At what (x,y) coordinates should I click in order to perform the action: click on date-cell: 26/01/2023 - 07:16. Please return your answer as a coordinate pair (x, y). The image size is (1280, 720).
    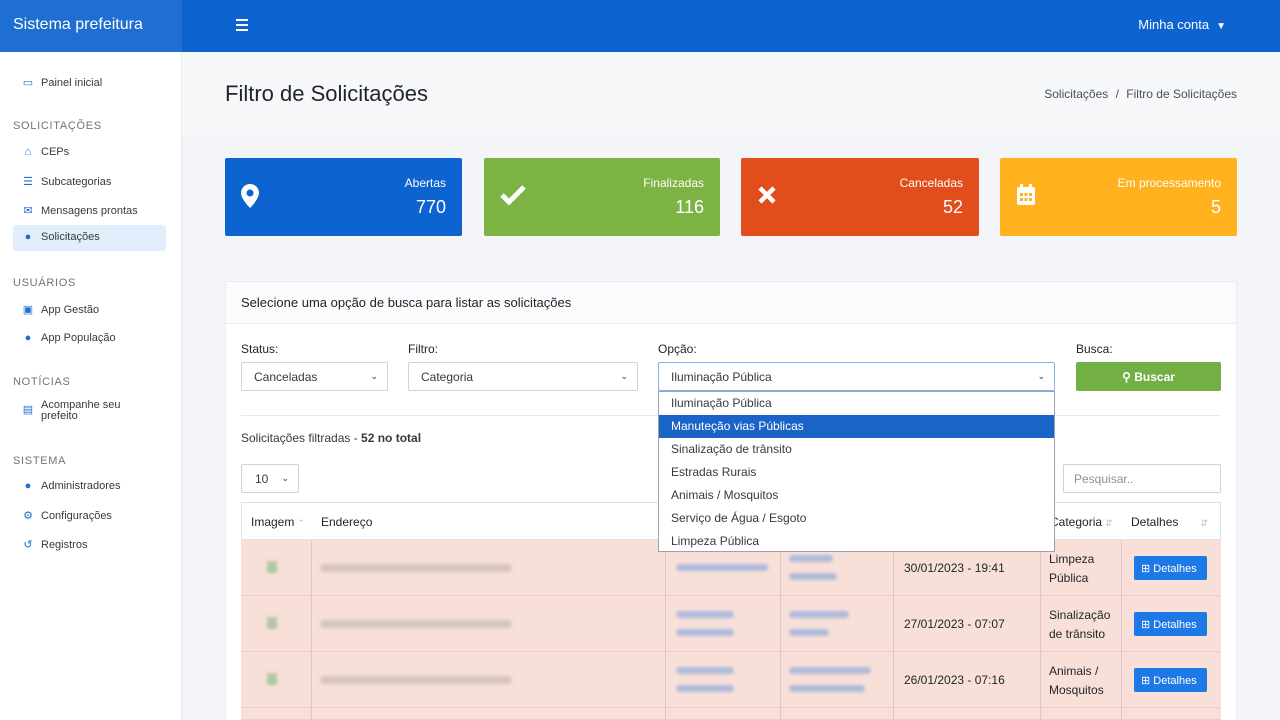
    Looking at the image, I should click on (954, 680).